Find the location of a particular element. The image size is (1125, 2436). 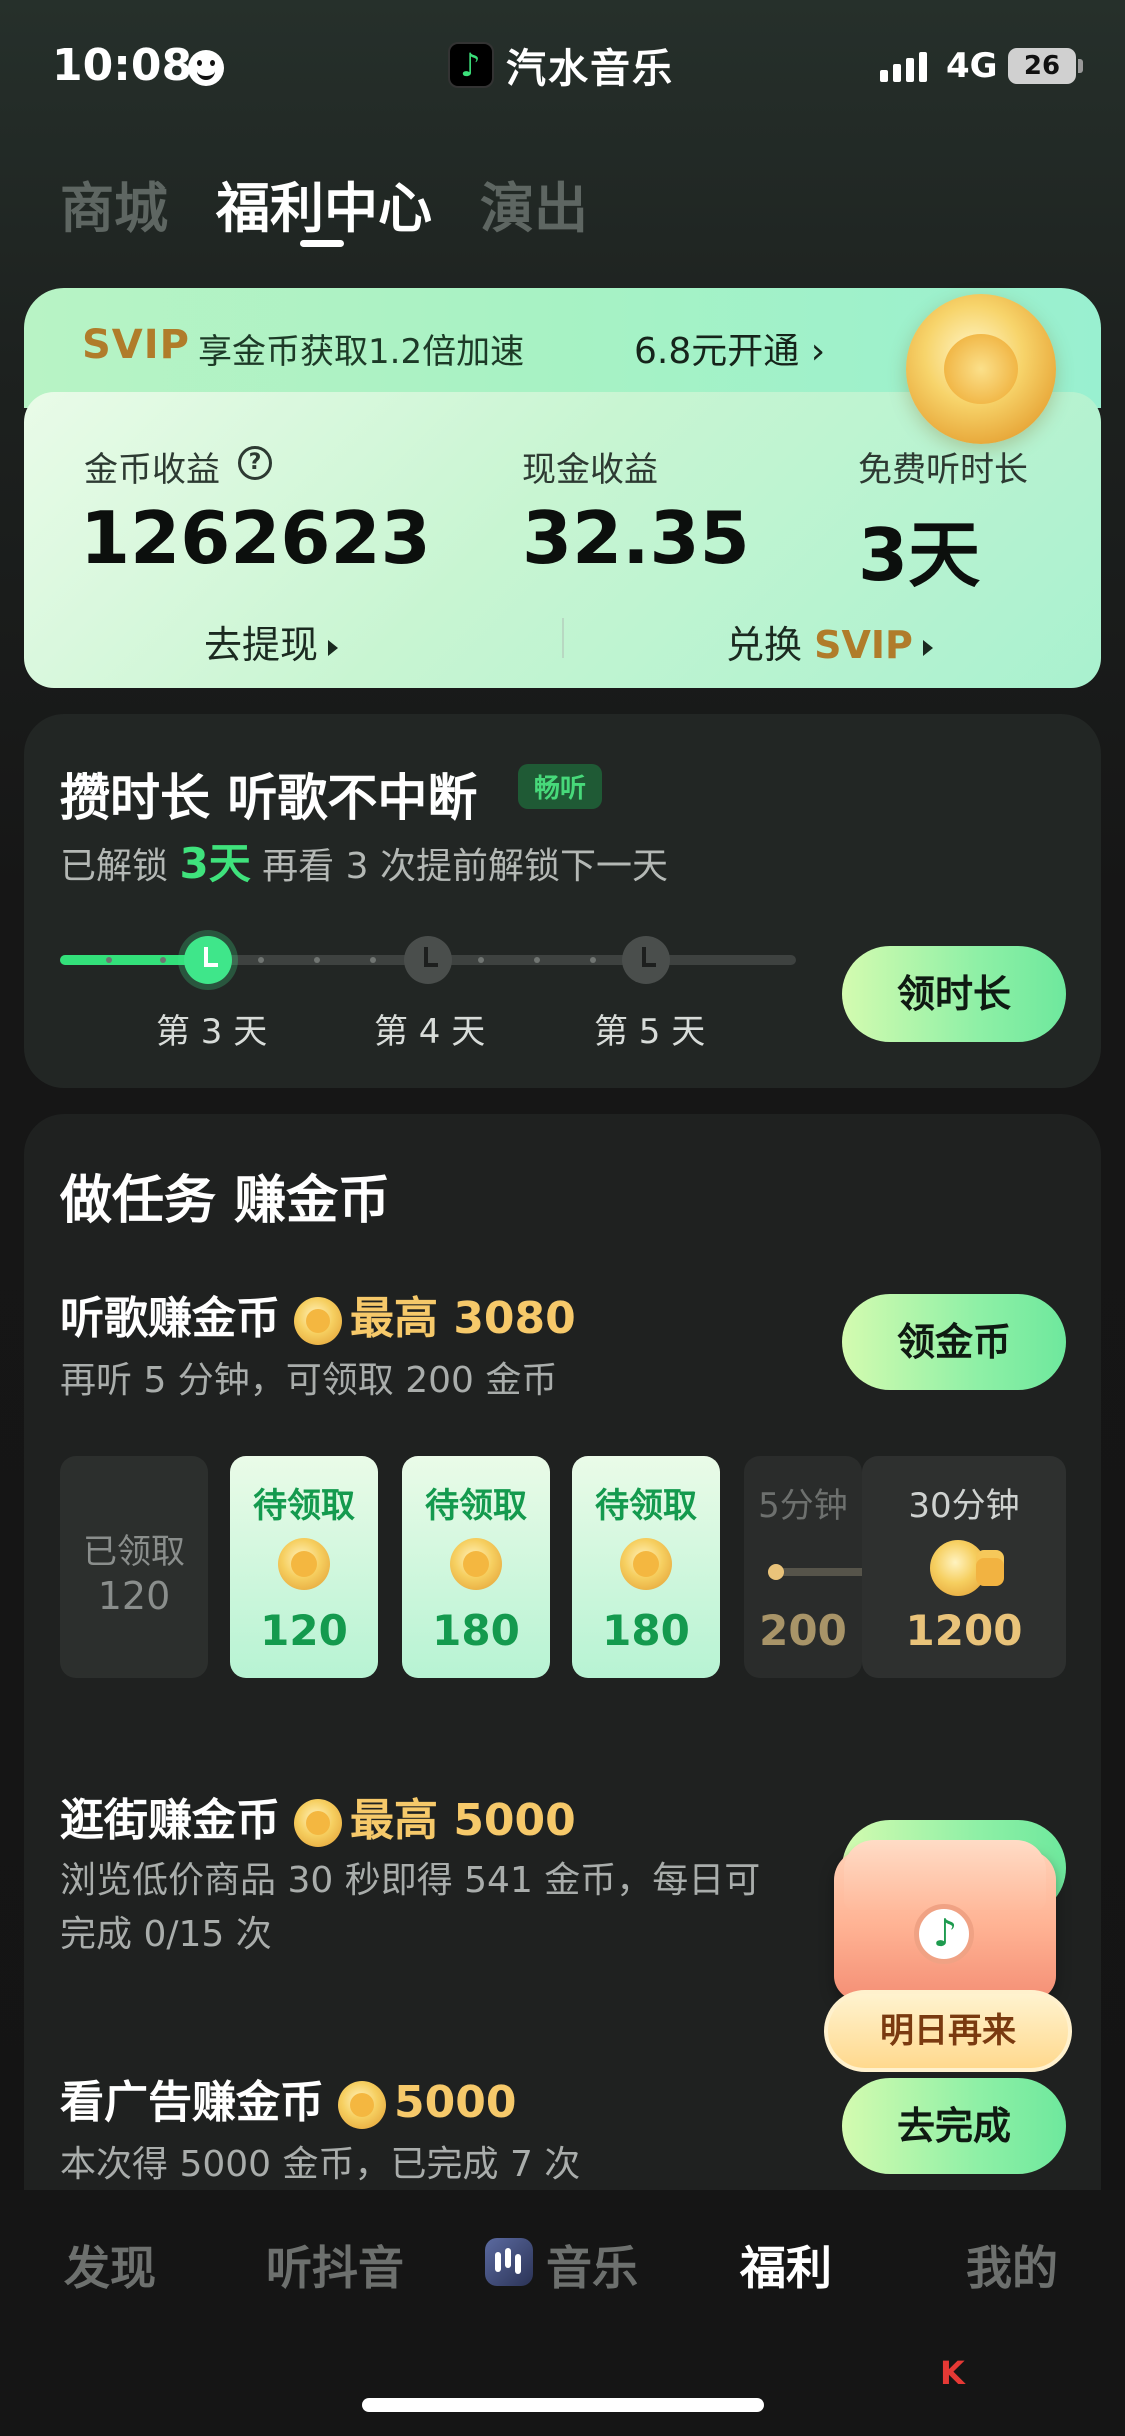

coin-earnings-label: 金币收益 is located at coordinates (152, 470).